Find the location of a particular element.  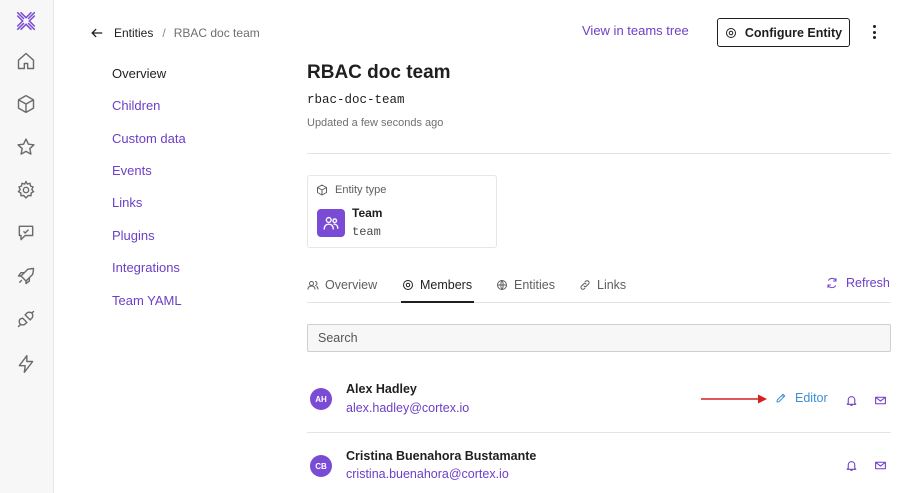

view-in-teams-tree-link: View in teams tree is located at coordinates (635, 30).